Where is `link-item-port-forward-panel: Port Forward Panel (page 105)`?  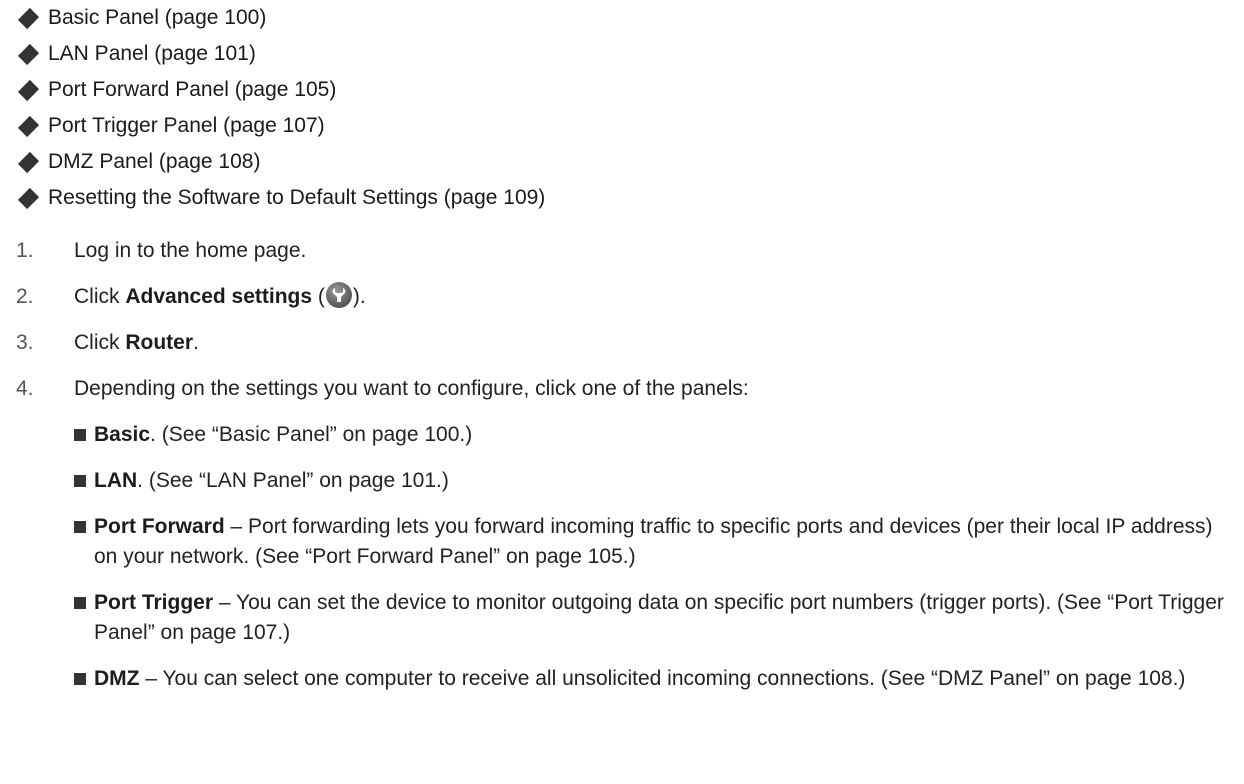
link-item-port-forward-panel: Port Forward Panel (page 105) is located at coordinates (281, 90).